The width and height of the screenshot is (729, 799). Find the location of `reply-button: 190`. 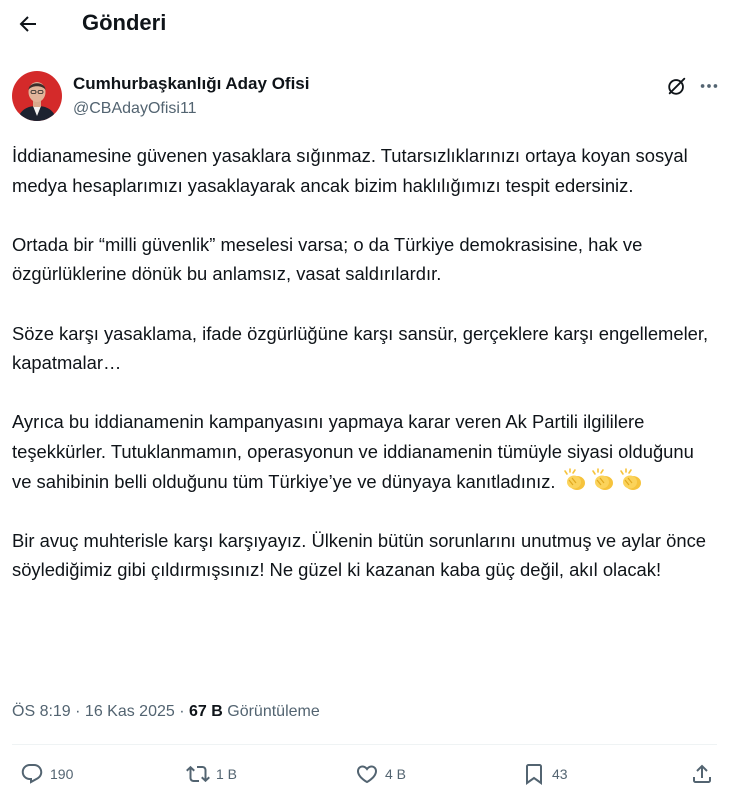

reply-button: 190 is located at coordinates (46, 774).